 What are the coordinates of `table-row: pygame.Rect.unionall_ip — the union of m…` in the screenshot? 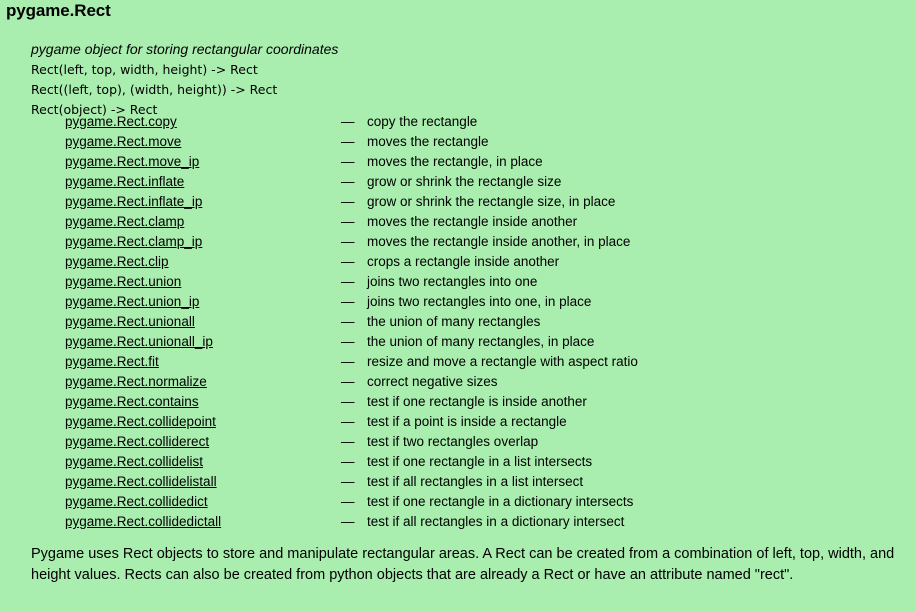 It's located at (458, 342).